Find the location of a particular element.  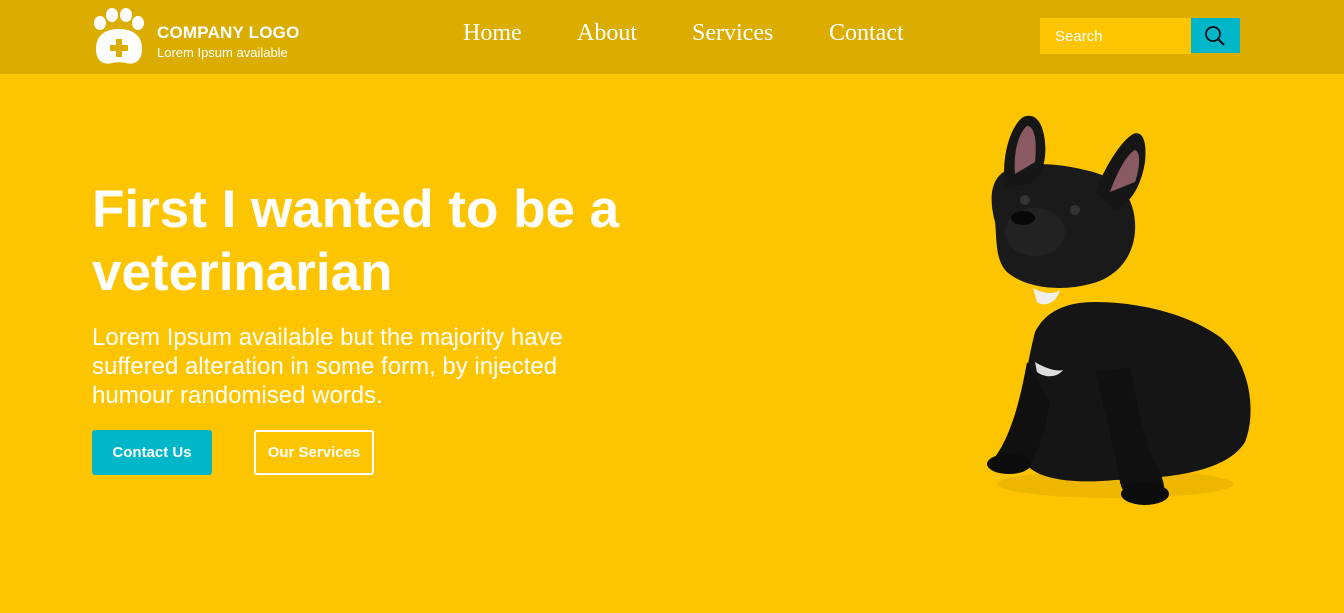

nav-about: About is located at coordinates (607, 33).